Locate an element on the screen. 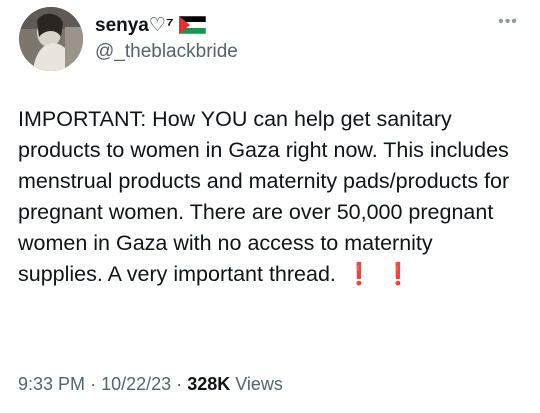  tweet-date: 10/22/23 is located at coordinates (136, 384).